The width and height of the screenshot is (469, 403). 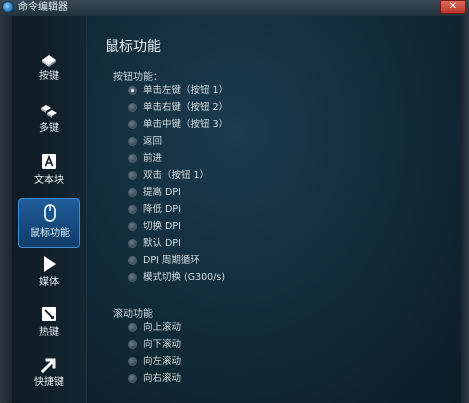 I want to click on sidebar-item-label: 文本块, so click(x=49, y=180).